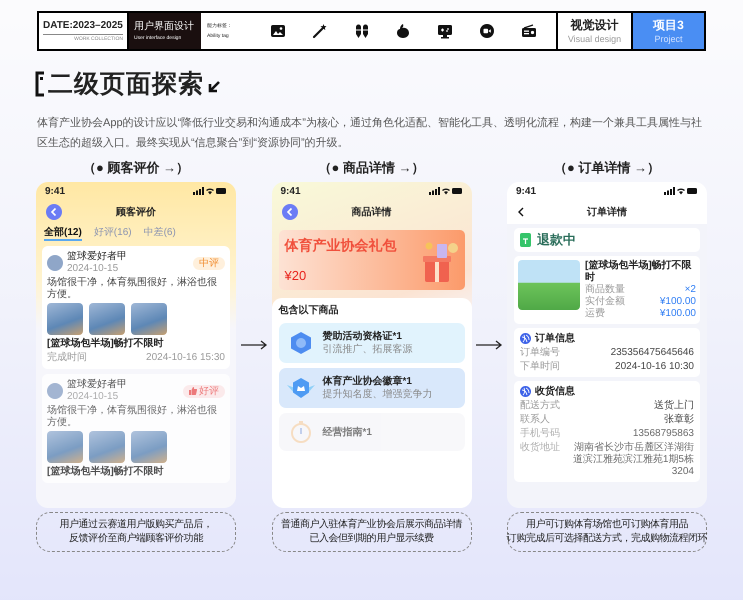 This screenshot has width=743, height=600. I want to click on screen-title: 订单详情, so click(607, 212).